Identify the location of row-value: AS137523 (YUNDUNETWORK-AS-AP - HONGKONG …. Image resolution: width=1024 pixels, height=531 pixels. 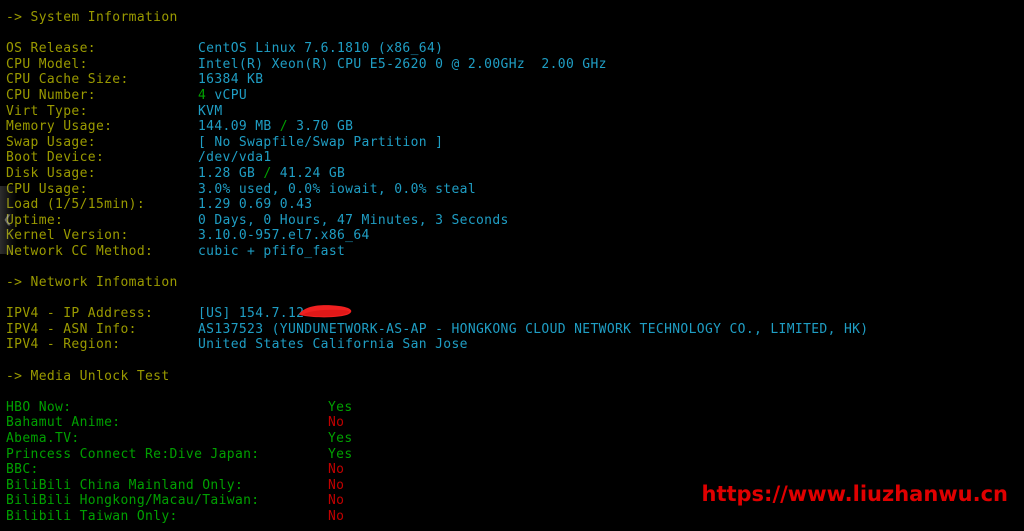
(533, 329).